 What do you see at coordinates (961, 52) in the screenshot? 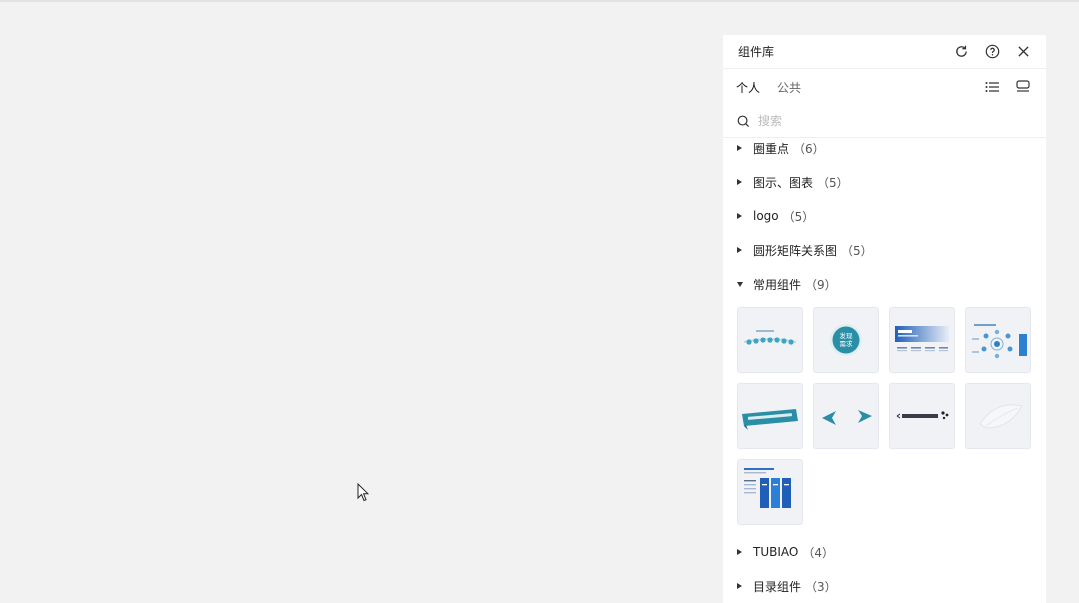
I see `refresh-icon` at bounding box center [961, 52].